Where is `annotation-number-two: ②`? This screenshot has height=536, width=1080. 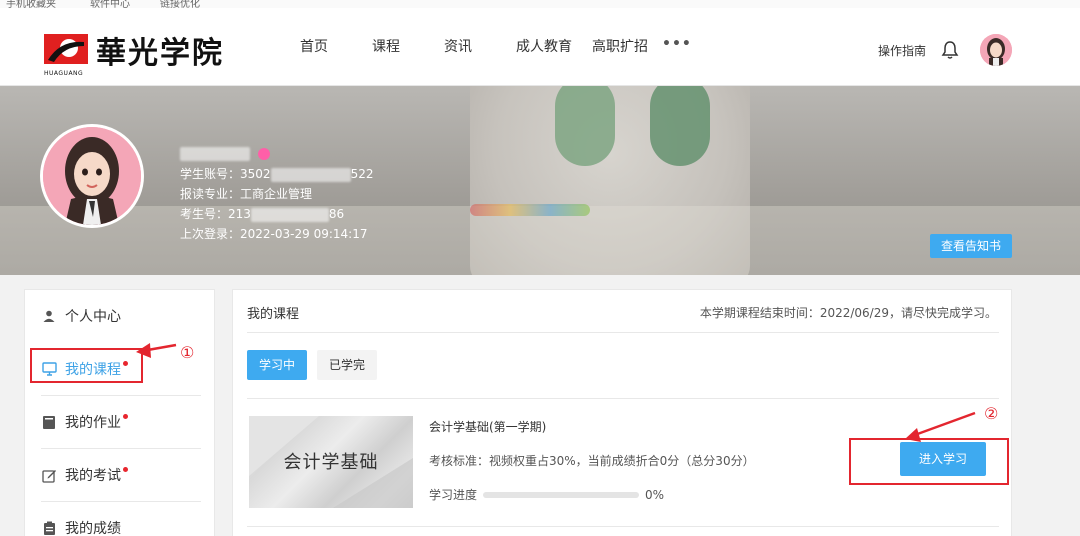 annotation-number-two: ② is located at coordinates (991, 413).